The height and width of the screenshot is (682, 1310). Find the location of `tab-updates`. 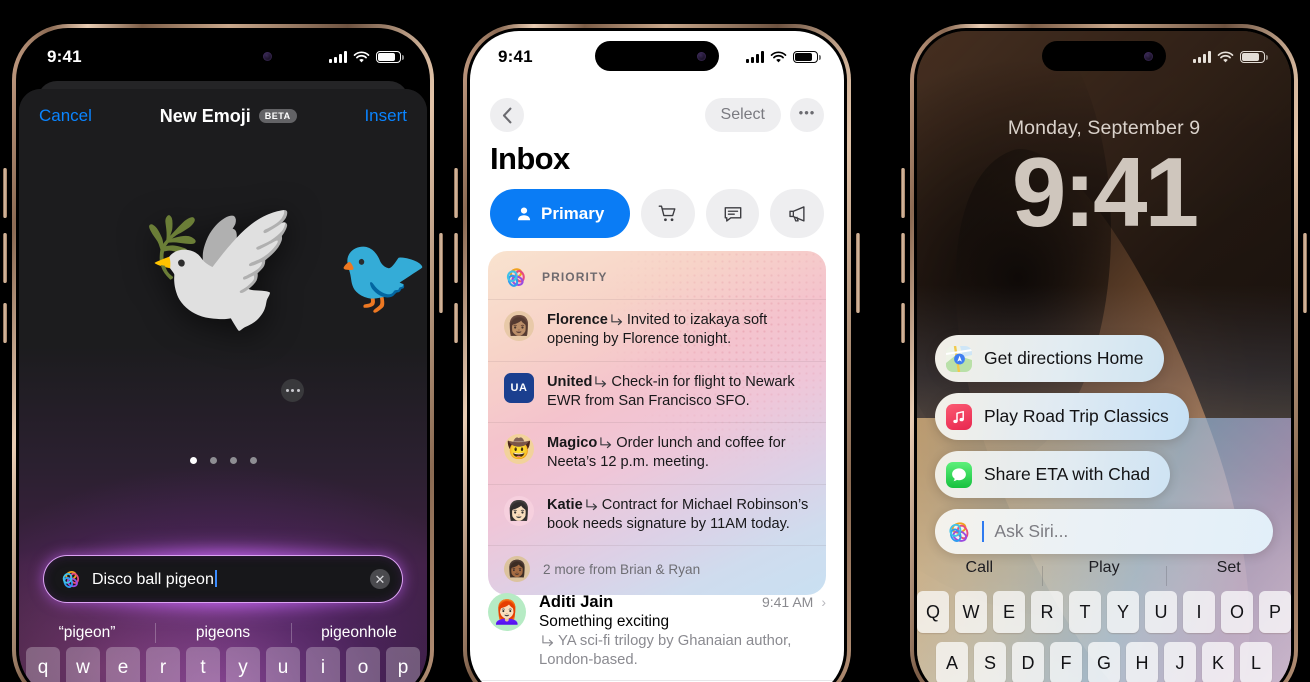

tab-updates is located at coordinates (732, 213).